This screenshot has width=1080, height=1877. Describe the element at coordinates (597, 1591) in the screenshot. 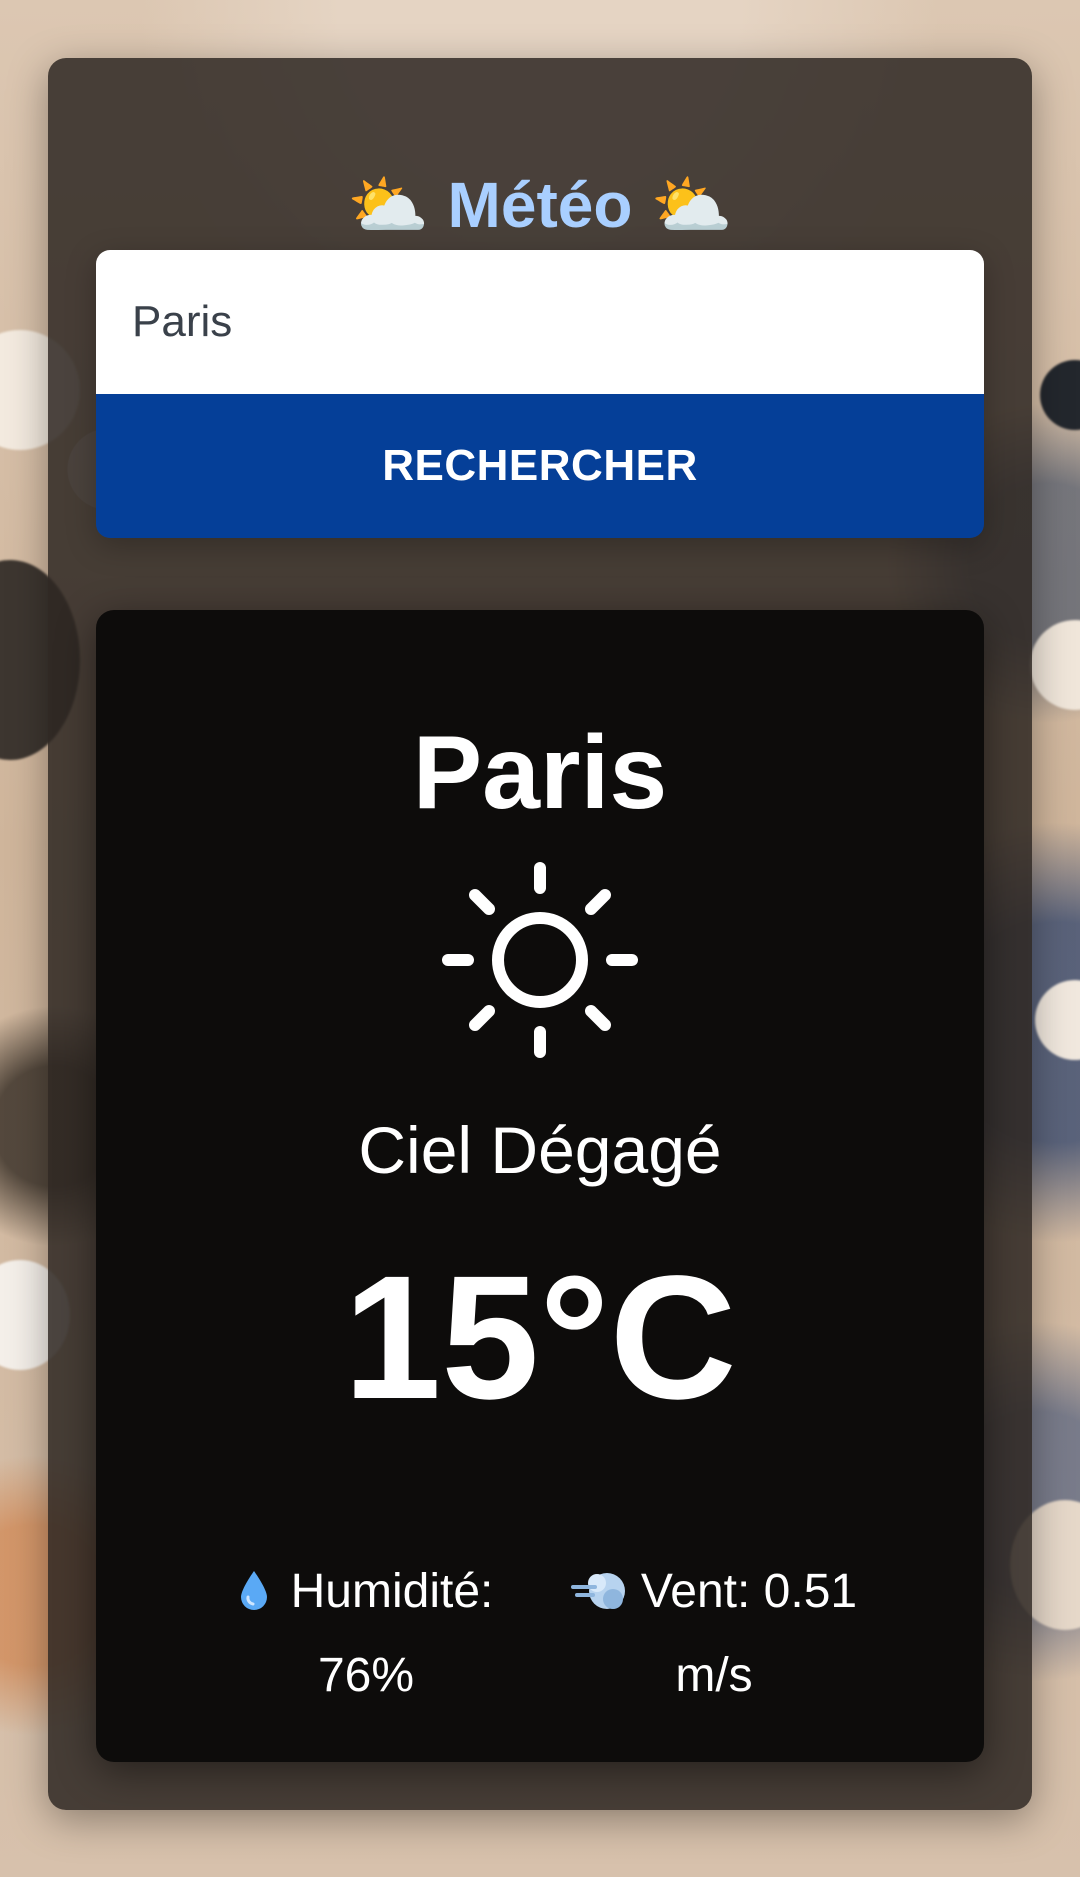

I see `wind-icon` at that location.